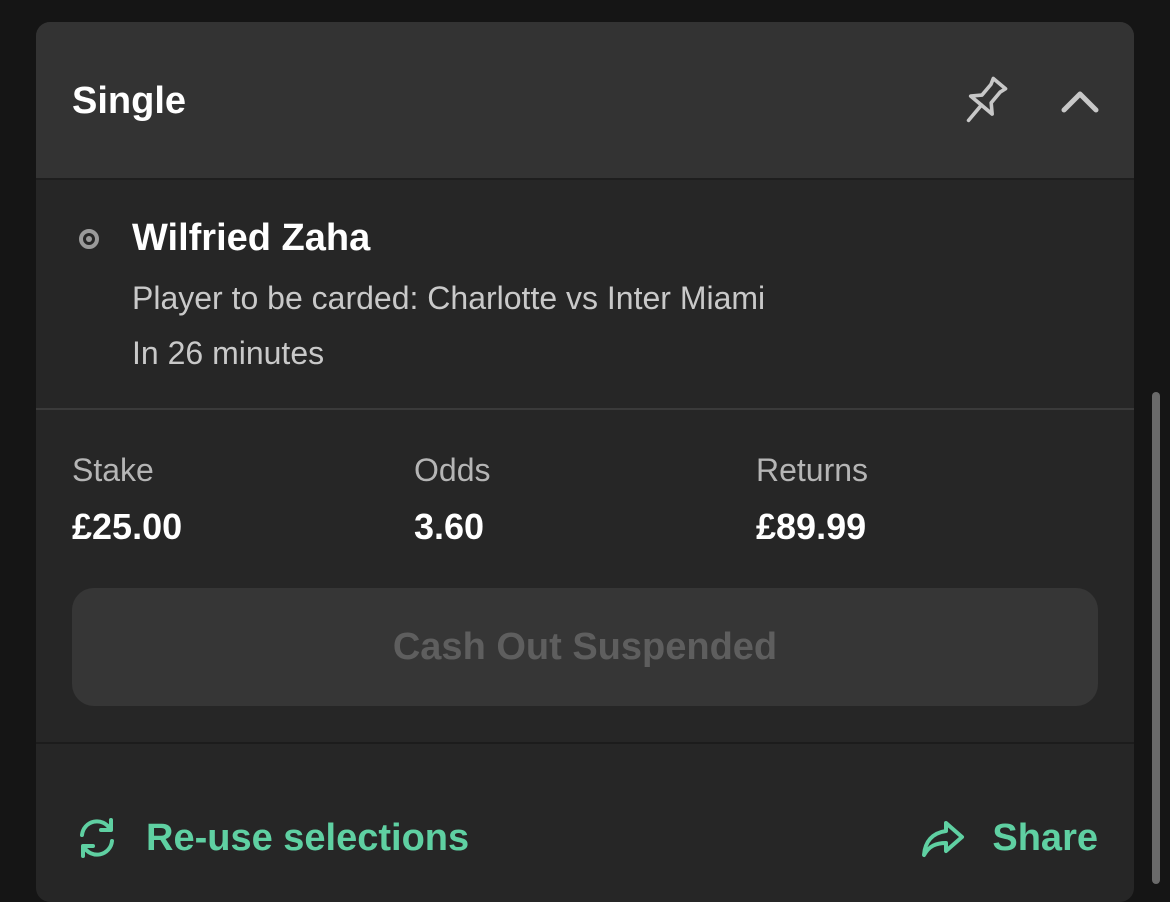  I want to click on pin-icon, so click(984, 102).